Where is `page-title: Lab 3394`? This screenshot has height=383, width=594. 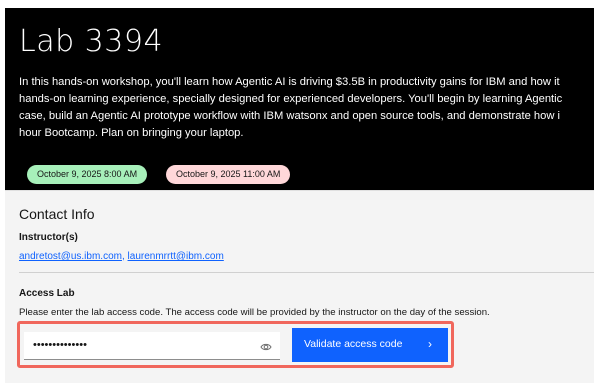 page-title: Lab 3394 is located at coordinates (91, 41).